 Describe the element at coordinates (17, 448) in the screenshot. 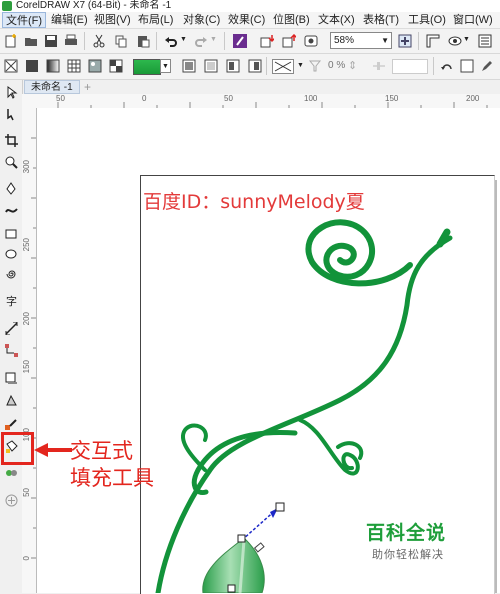

I see `callout-highlight-box` at that location.